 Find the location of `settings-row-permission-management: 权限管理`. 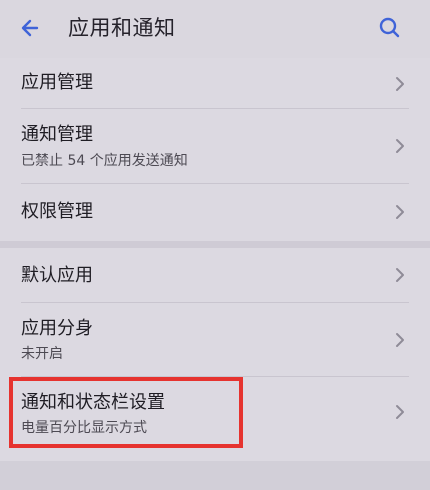

settings-row-permission-management: 权限管理 is located at coordinates (215, 212).